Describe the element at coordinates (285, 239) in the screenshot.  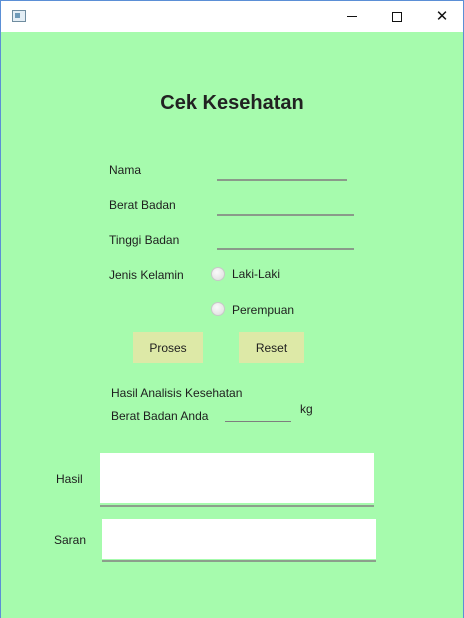
I see `tinggi-badan-input` at that location.